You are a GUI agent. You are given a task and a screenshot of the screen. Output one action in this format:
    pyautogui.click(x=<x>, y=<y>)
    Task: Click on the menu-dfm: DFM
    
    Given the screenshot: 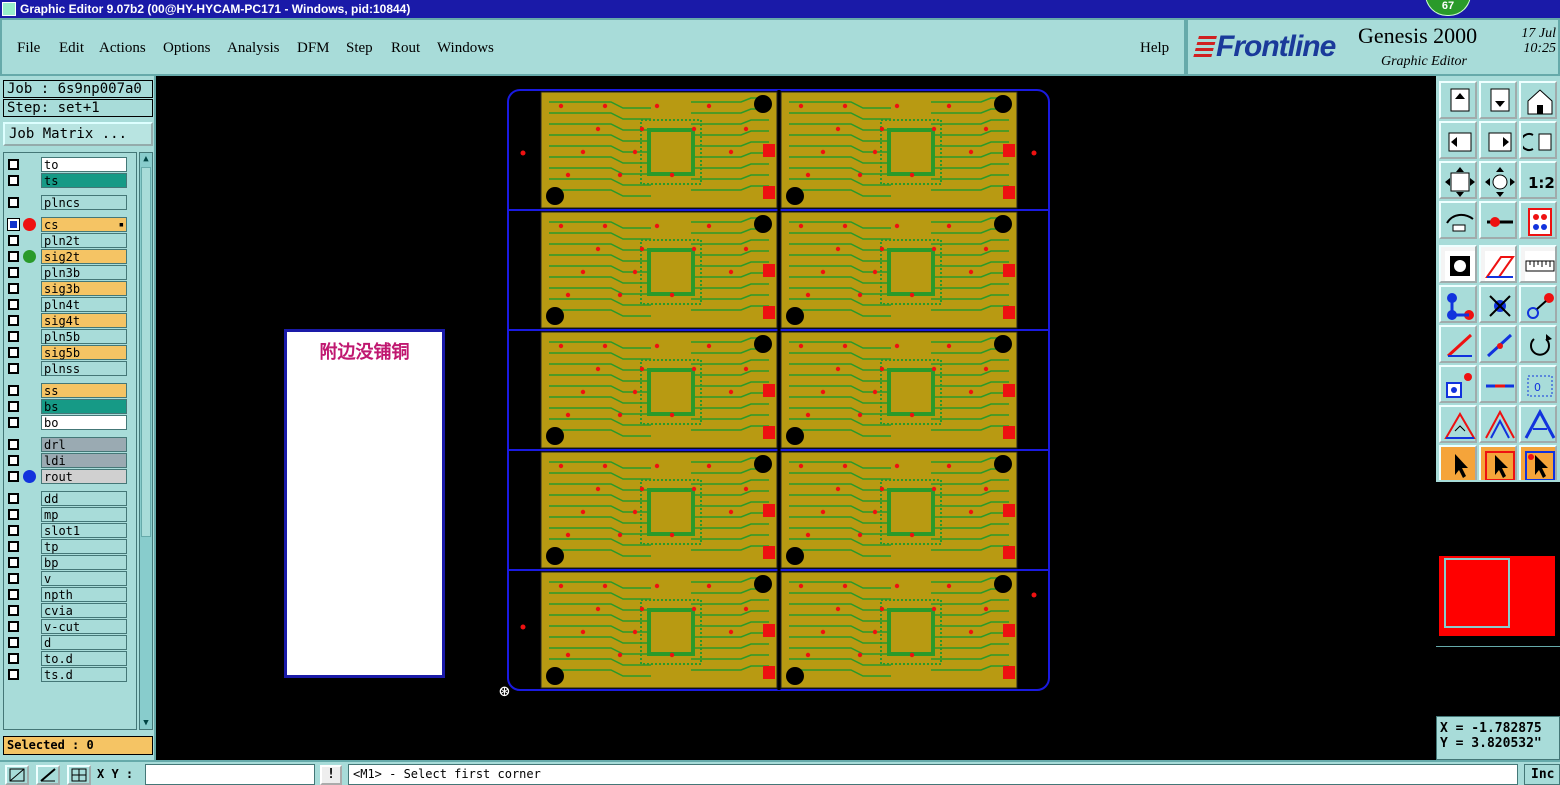 What is the action you would take?
    pyautogui.click(x=313, y=48)
    